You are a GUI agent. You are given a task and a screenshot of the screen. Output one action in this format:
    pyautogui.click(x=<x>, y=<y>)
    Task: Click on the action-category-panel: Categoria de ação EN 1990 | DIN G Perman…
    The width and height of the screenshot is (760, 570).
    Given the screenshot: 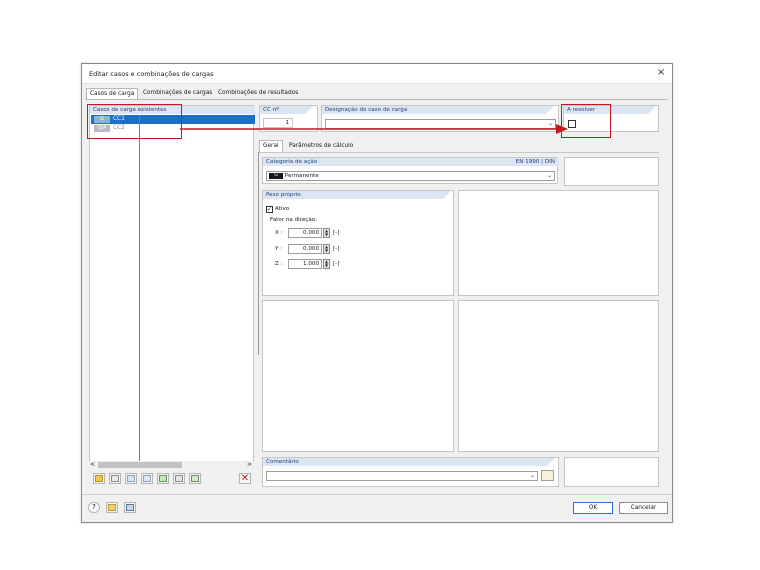 What is the action you would take?
    pyautogui.click(x=410, y=170)
    